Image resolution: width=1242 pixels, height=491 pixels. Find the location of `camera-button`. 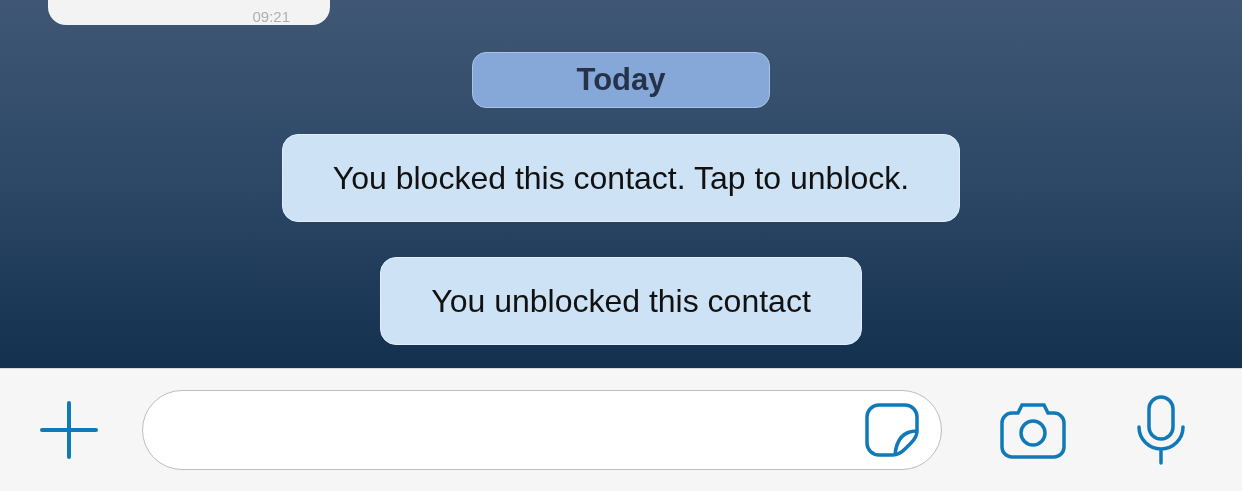

camera-button is located at coordinates (1033, 430).